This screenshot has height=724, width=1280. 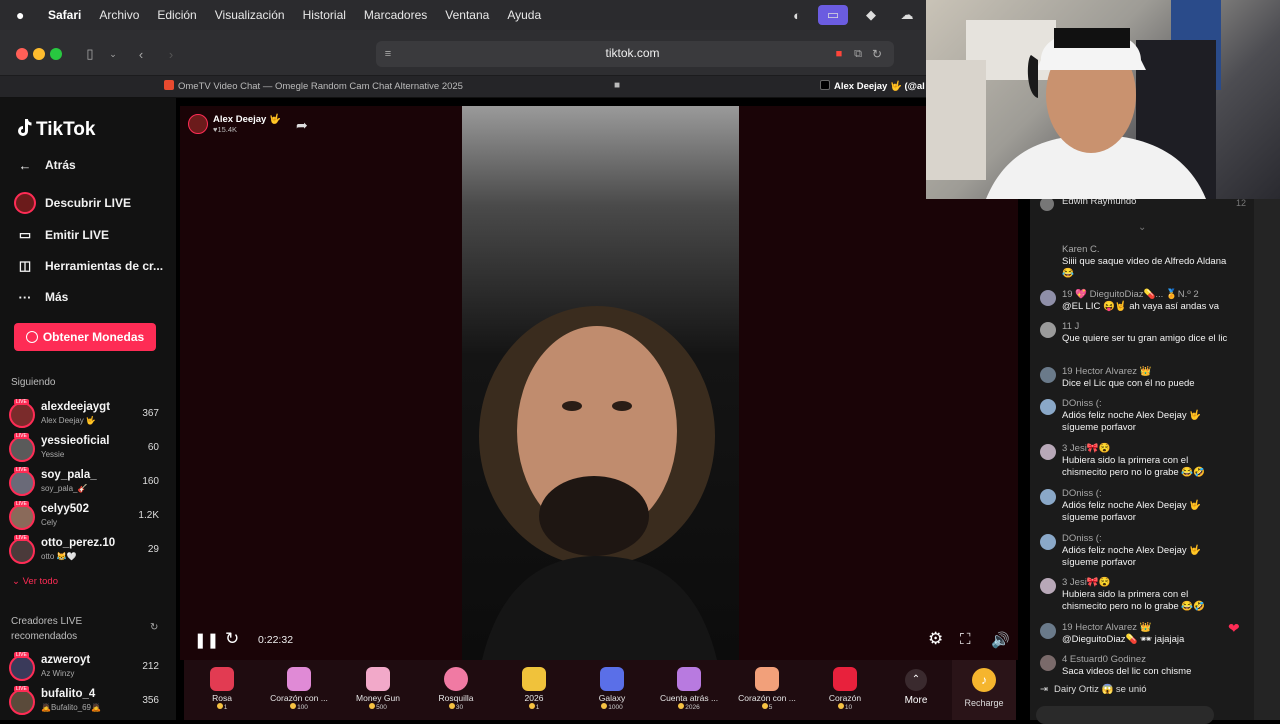 I want to click on following-item: LIVE alexdeejaygt Alex Deejay 🤟 367, so click(x=85, y=415).